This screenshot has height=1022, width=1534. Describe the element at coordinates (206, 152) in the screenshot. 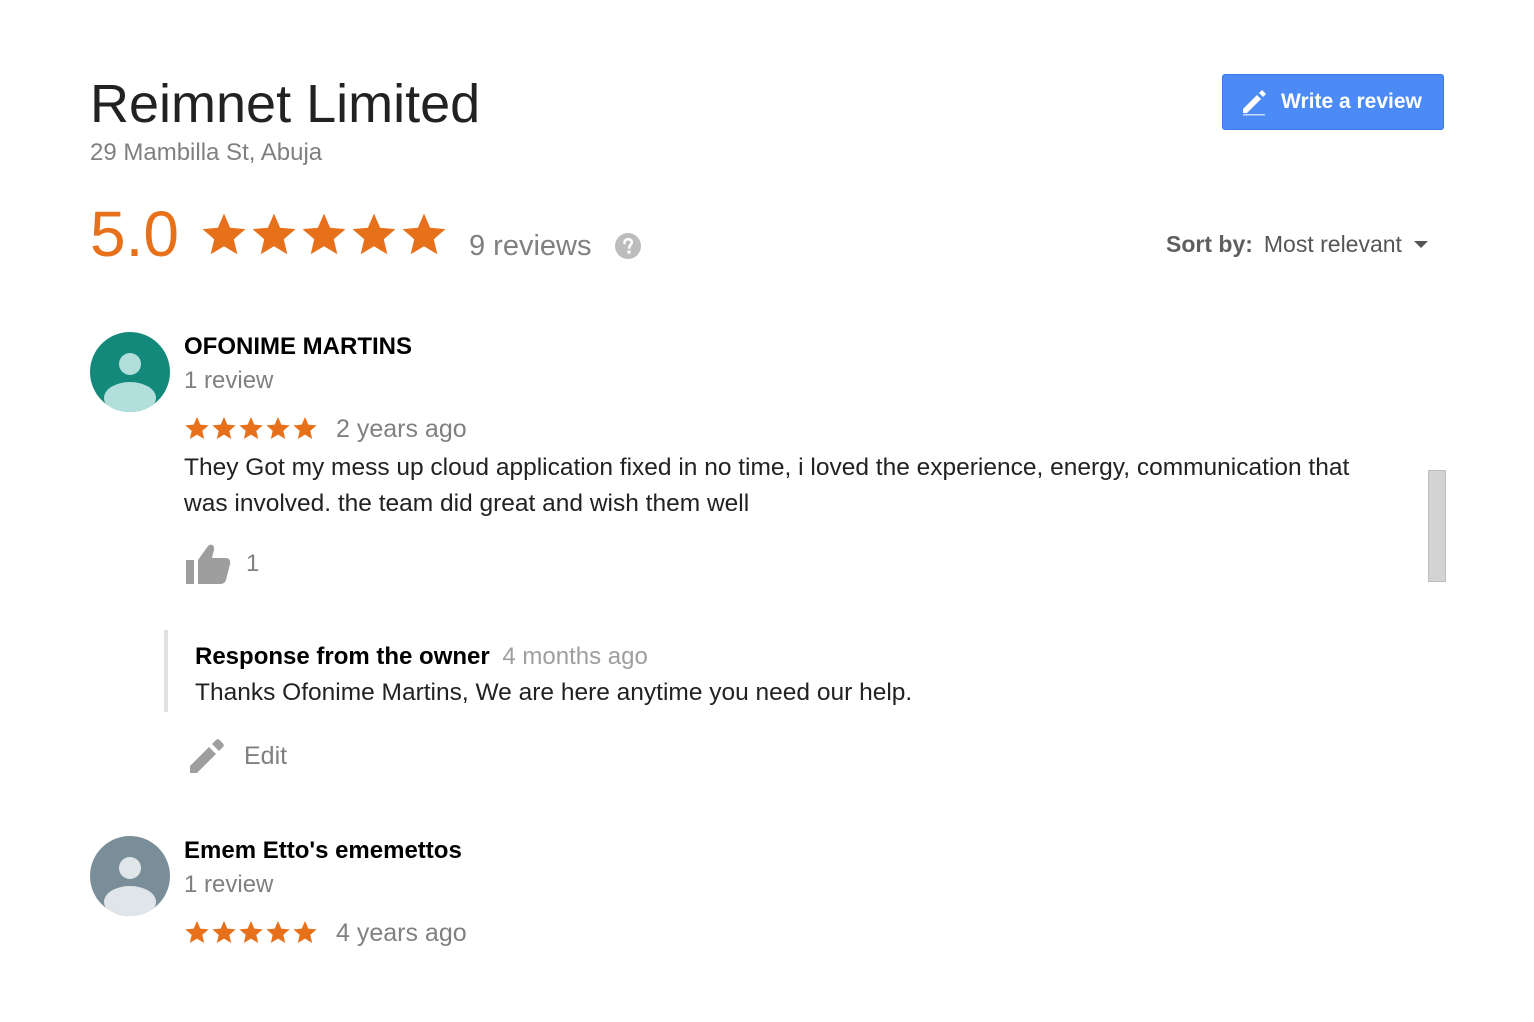

I see `business-address: 29 Mambilla St, Abuja` at that location.